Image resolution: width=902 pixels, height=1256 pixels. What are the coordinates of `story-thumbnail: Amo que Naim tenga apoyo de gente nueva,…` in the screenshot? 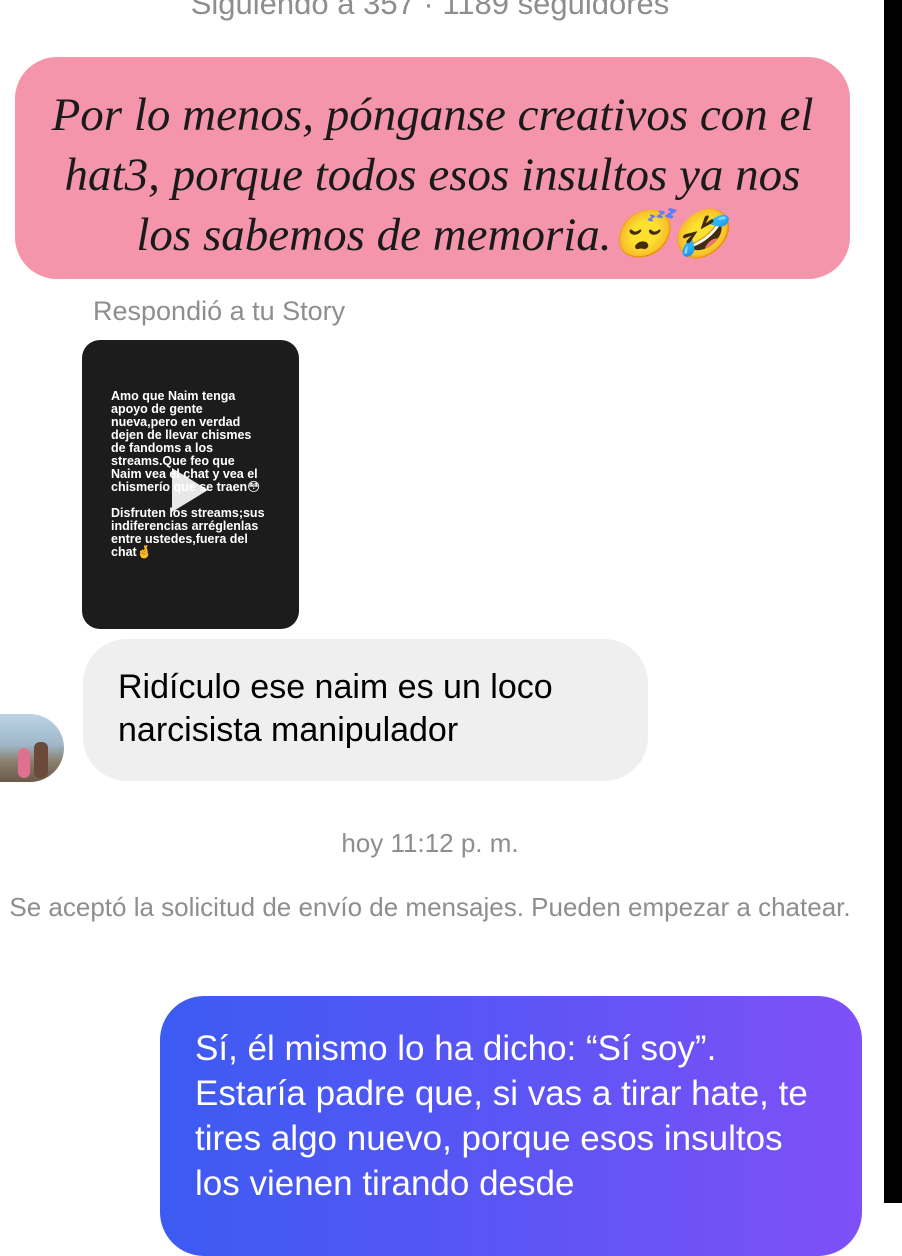 It's located at (190, 484).